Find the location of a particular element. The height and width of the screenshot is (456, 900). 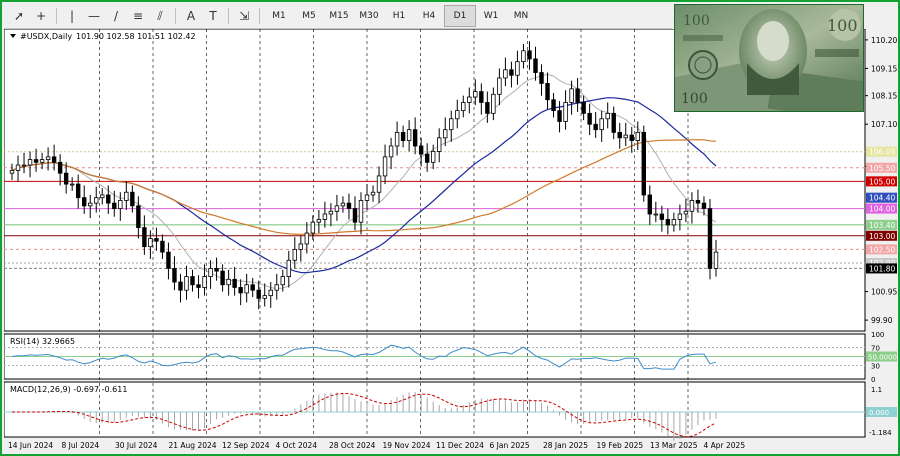

vertical-line-icon: | is located at coordinates (72, 16).